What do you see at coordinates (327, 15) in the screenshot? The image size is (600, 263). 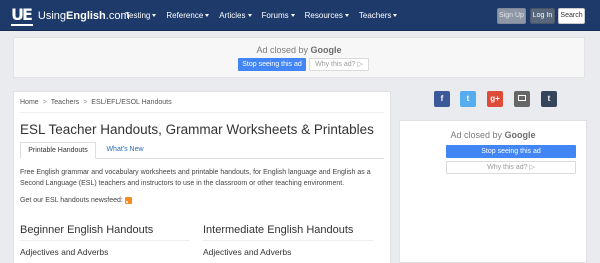 I see `nav-resources: Resources` at bounding box center [327, 15].